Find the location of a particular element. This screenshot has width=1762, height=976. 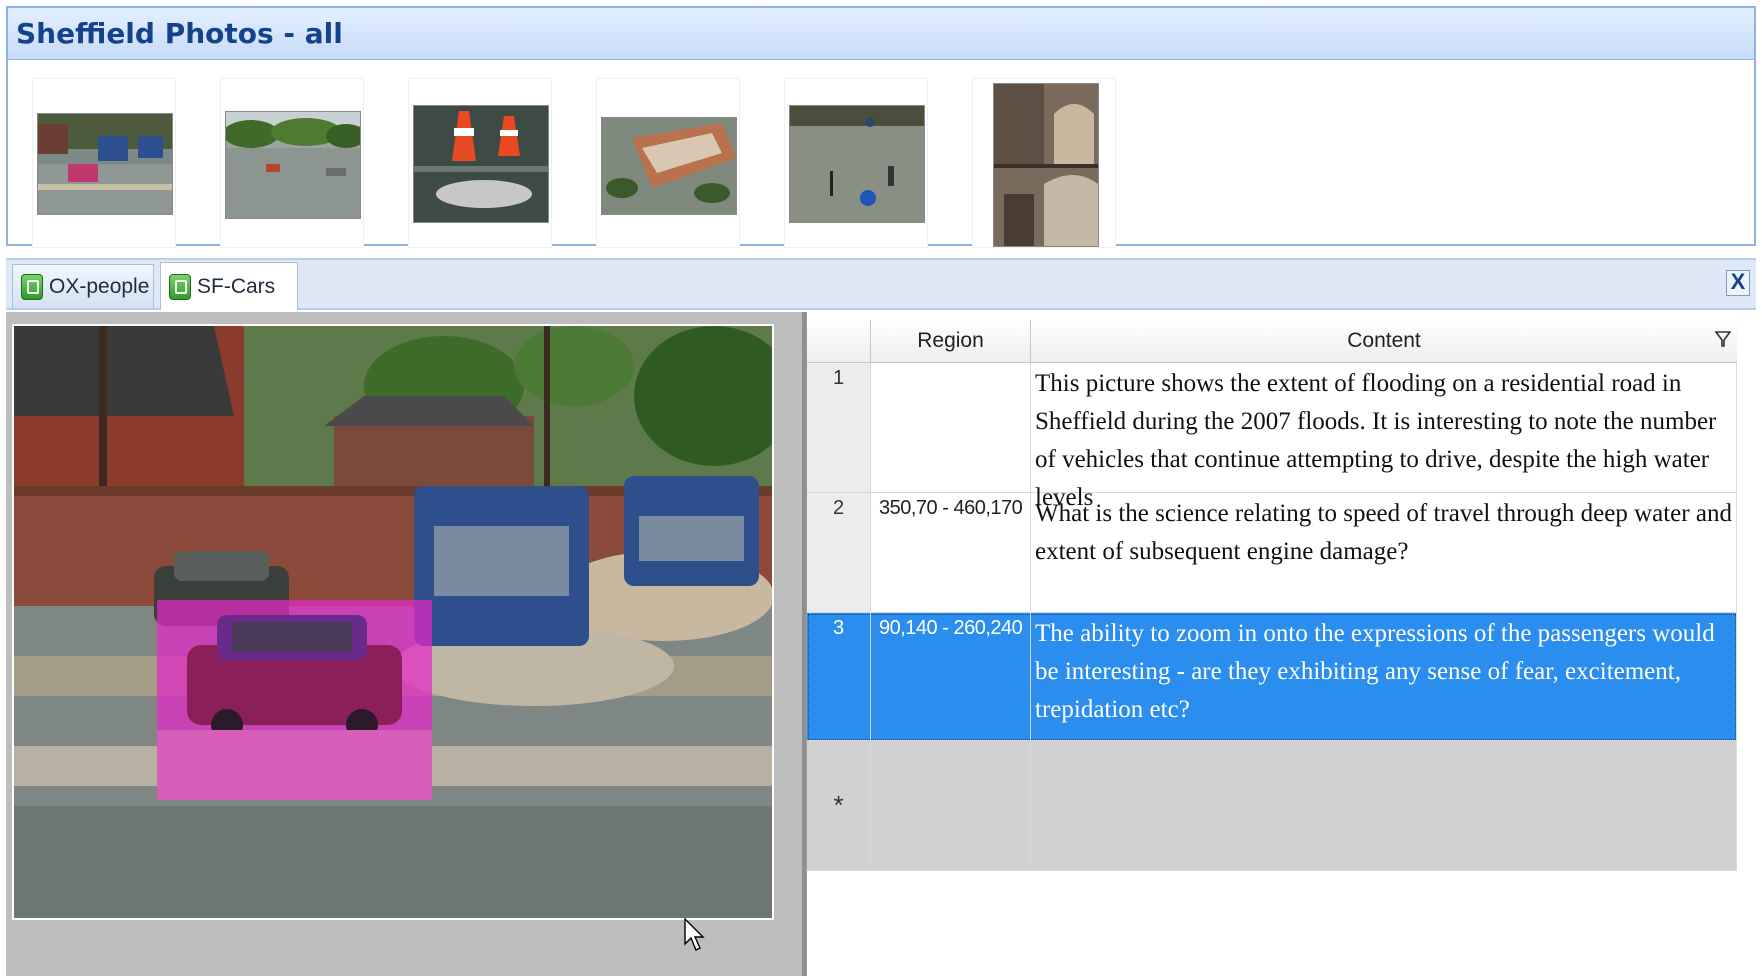

thumbnail-aerial-flooded-houses is located at coordinates (668, 163).